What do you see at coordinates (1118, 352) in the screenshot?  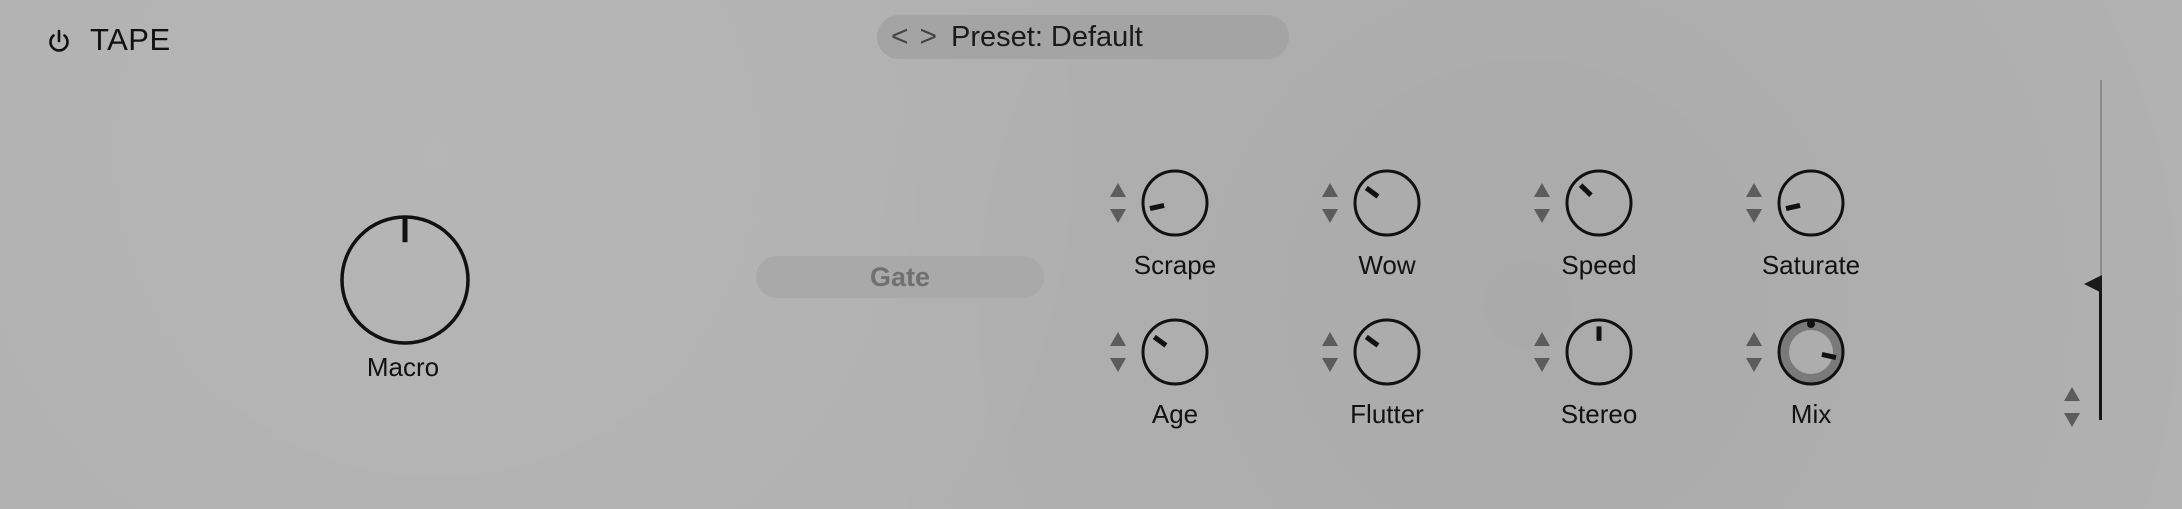 I see `age-stepper` at bounding box center [1118, 352].